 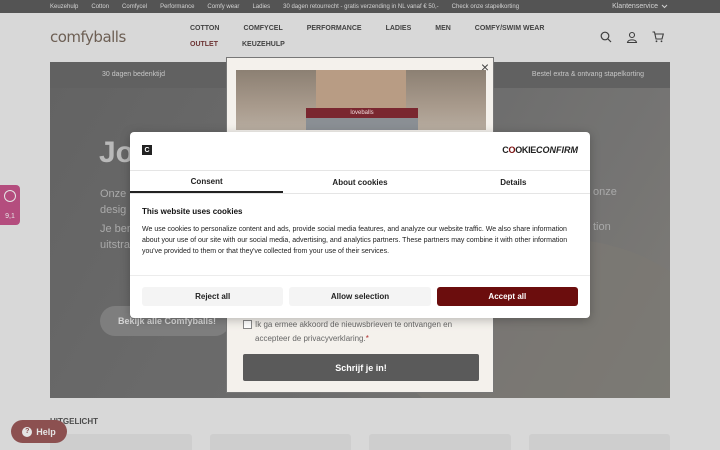 I want to click on divider, so click(x=360, y=275).